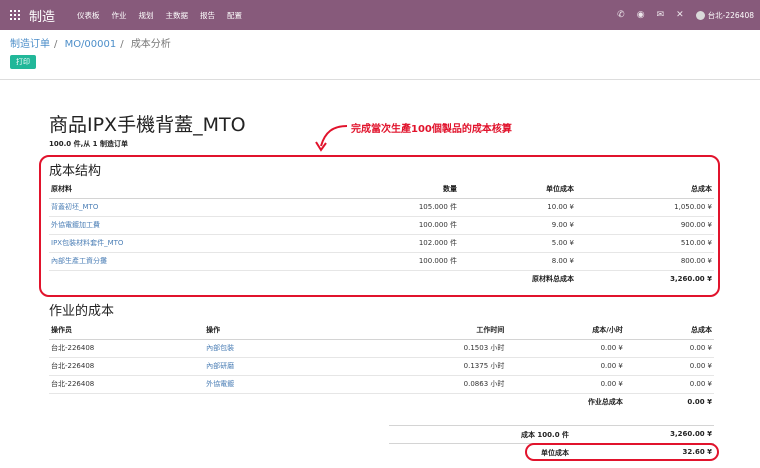 This screenshot has height=468, width=760. I want to click on summary-cost-row: 成本 100.0 件 3,260.00 ¥, so click(551, 435).